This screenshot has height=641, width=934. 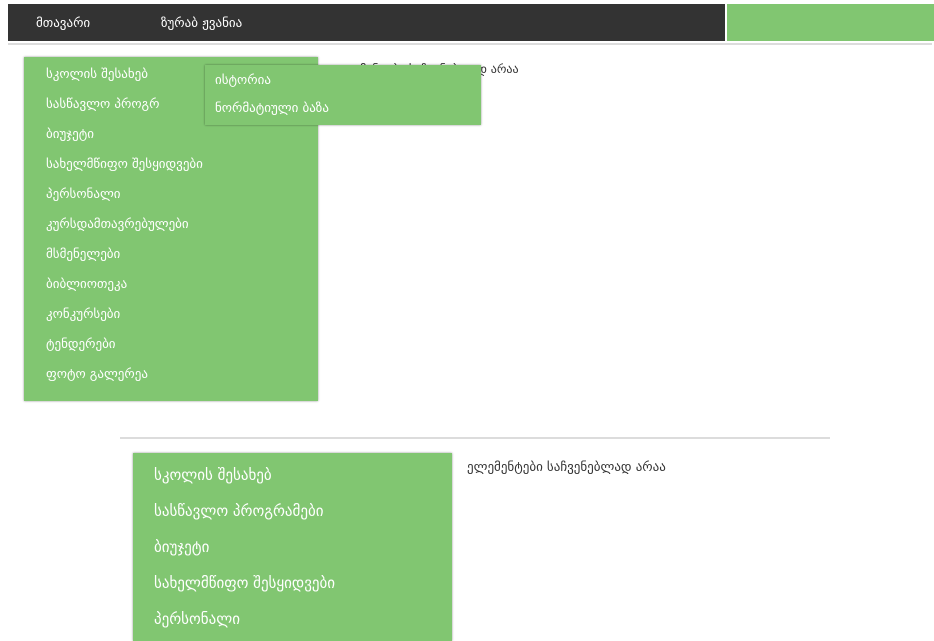 I want to click on top-bar-accent, so click(x=830, y=22).